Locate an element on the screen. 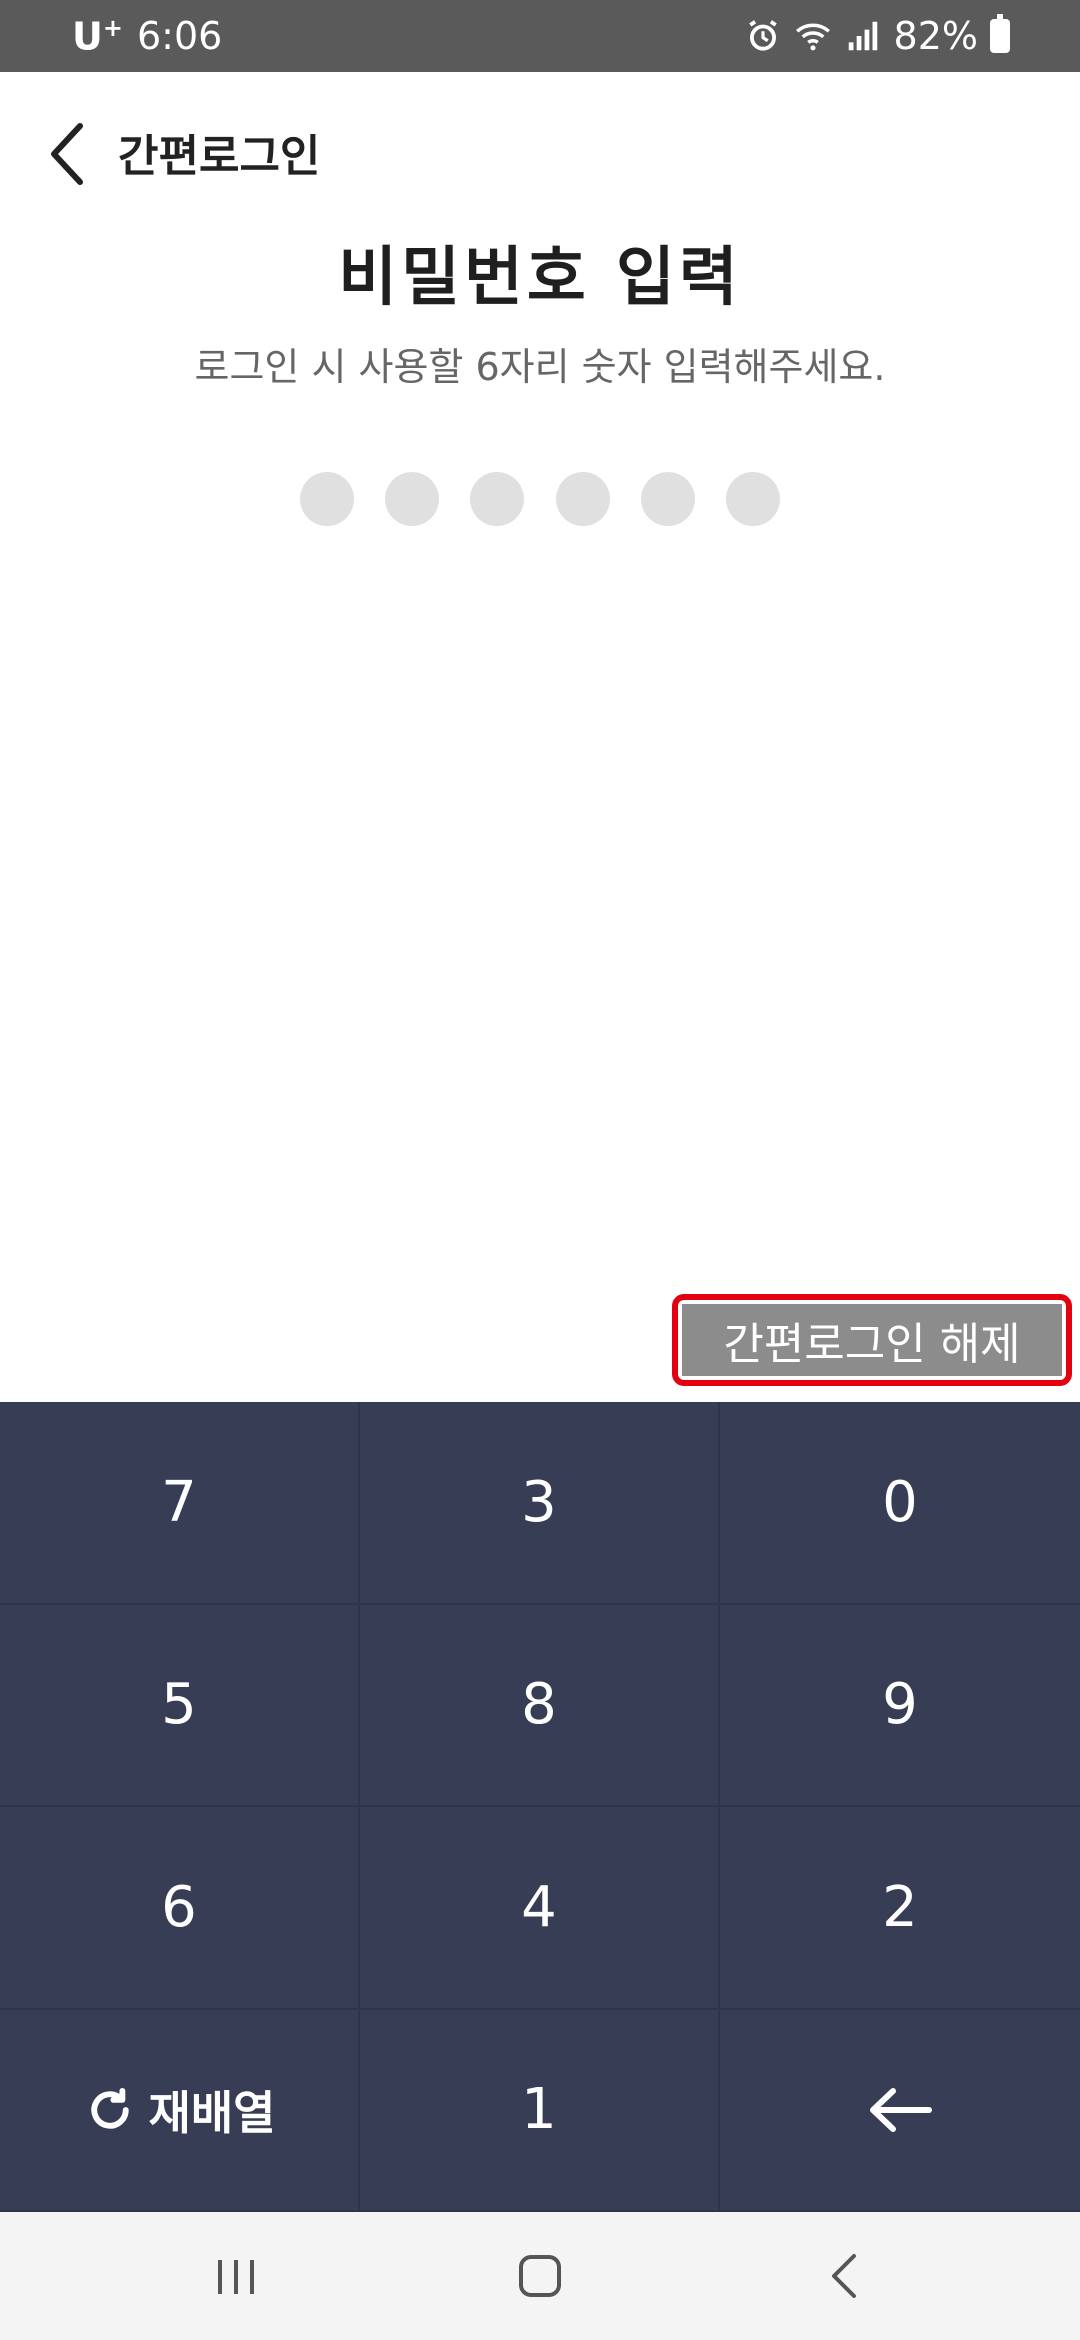  status-bar: U+ 6:06 82% is located at coordinates (540, 36).